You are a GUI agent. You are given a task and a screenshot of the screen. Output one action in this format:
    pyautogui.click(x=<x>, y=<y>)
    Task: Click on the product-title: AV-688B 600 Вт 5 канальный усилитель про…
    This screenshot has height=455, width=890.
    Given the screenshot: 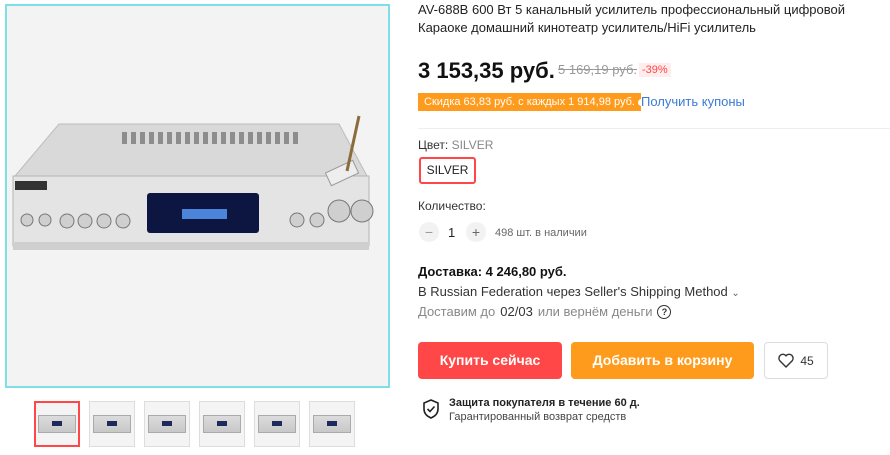 What is the action you would take?
    pyautogui.click(x=632, y=18)
    